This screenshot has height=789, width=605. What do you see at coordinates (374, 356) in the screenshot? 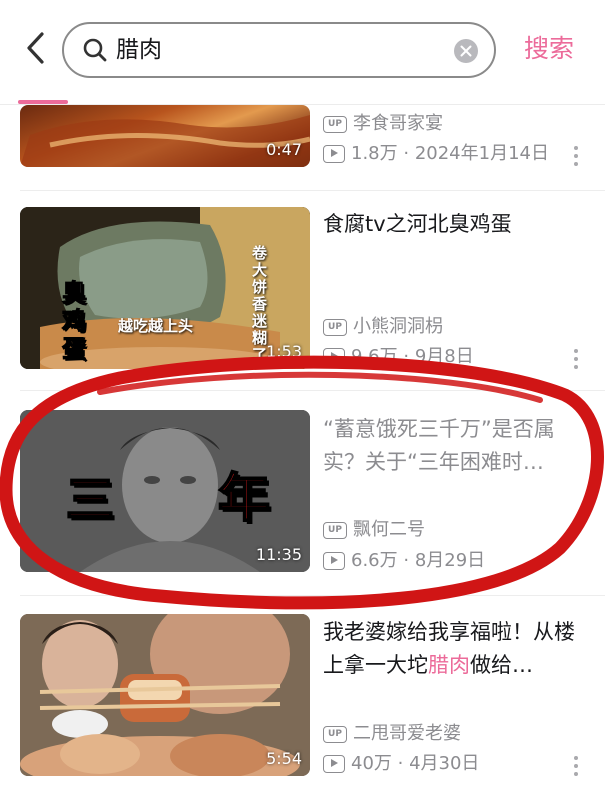
I see `view-count: 9.6万` at bounding box center [374, 356].